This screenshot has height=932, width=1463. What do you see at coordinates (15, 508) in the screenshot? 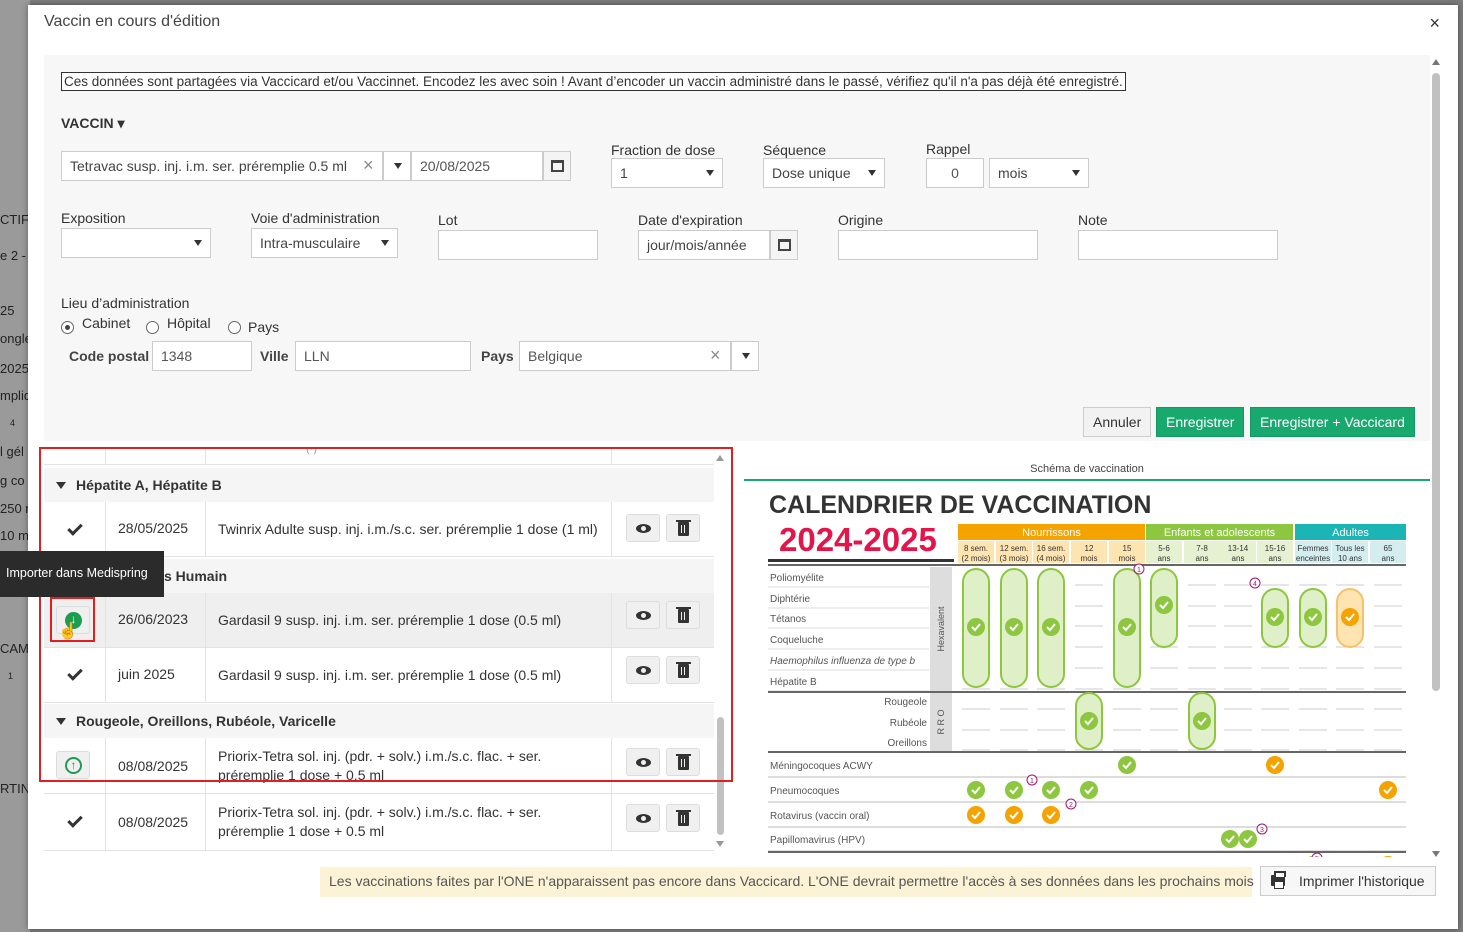
I see `bg-text: 250 n` at bounding box center [15, 508].